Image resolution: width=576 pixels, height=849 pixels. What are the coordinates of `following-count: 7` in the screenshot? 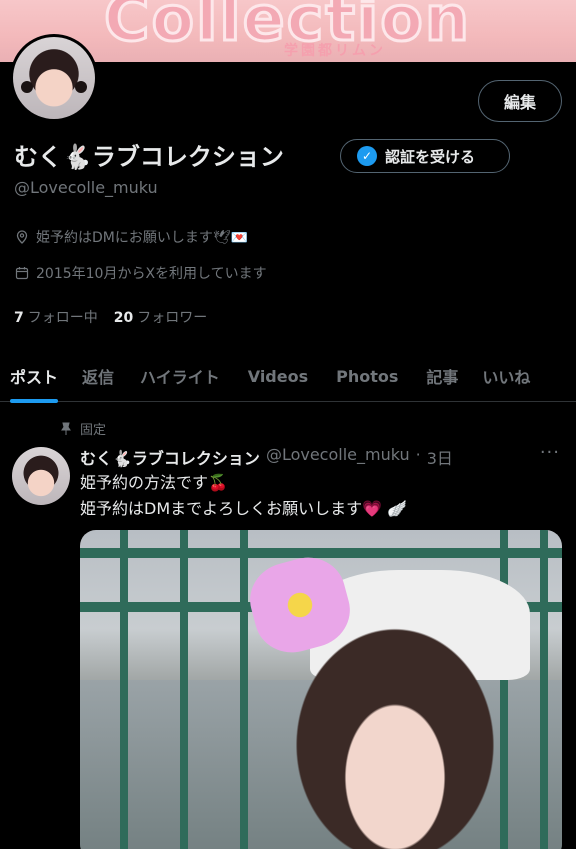 It's located at (19, 318).